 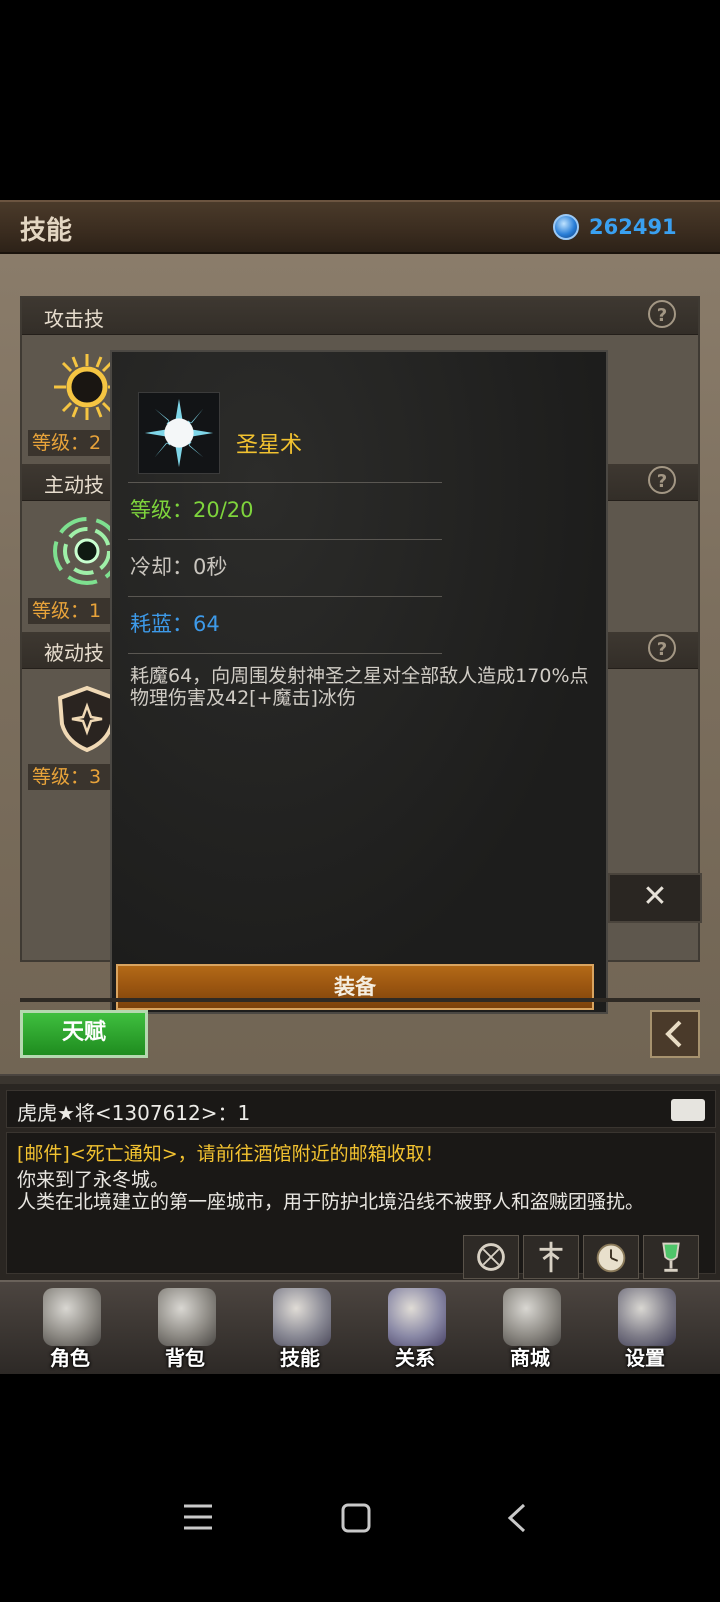 What do you see at coordinates (134, 1113) in the screenshot?
I see `chat-user-line: 虎虎★将<1307612>：1` at bounding box center [134, 1113].